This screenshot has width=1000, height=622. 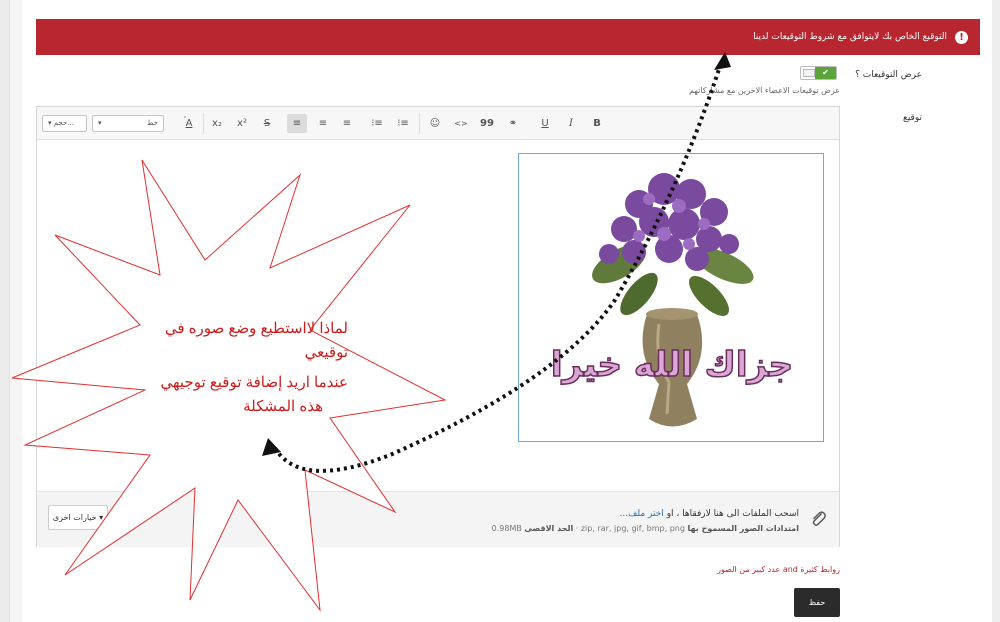 I want to click on numbered-list-button: ⁝≡, so click(x=377, y=123).